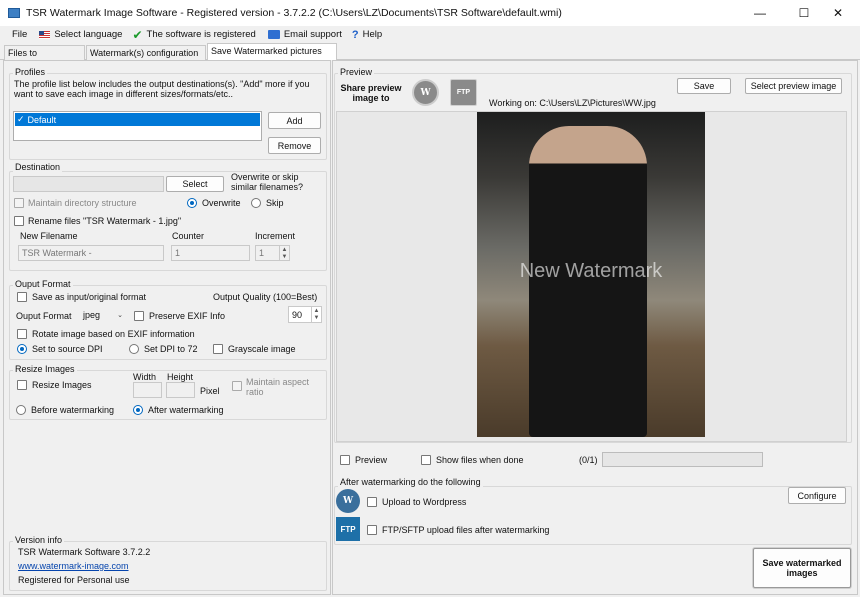 This screenshot has height=597, width=860. Describe the element at coordinates (195, 184) in the screenshot. I see `select-destination-button: Select` at that location.